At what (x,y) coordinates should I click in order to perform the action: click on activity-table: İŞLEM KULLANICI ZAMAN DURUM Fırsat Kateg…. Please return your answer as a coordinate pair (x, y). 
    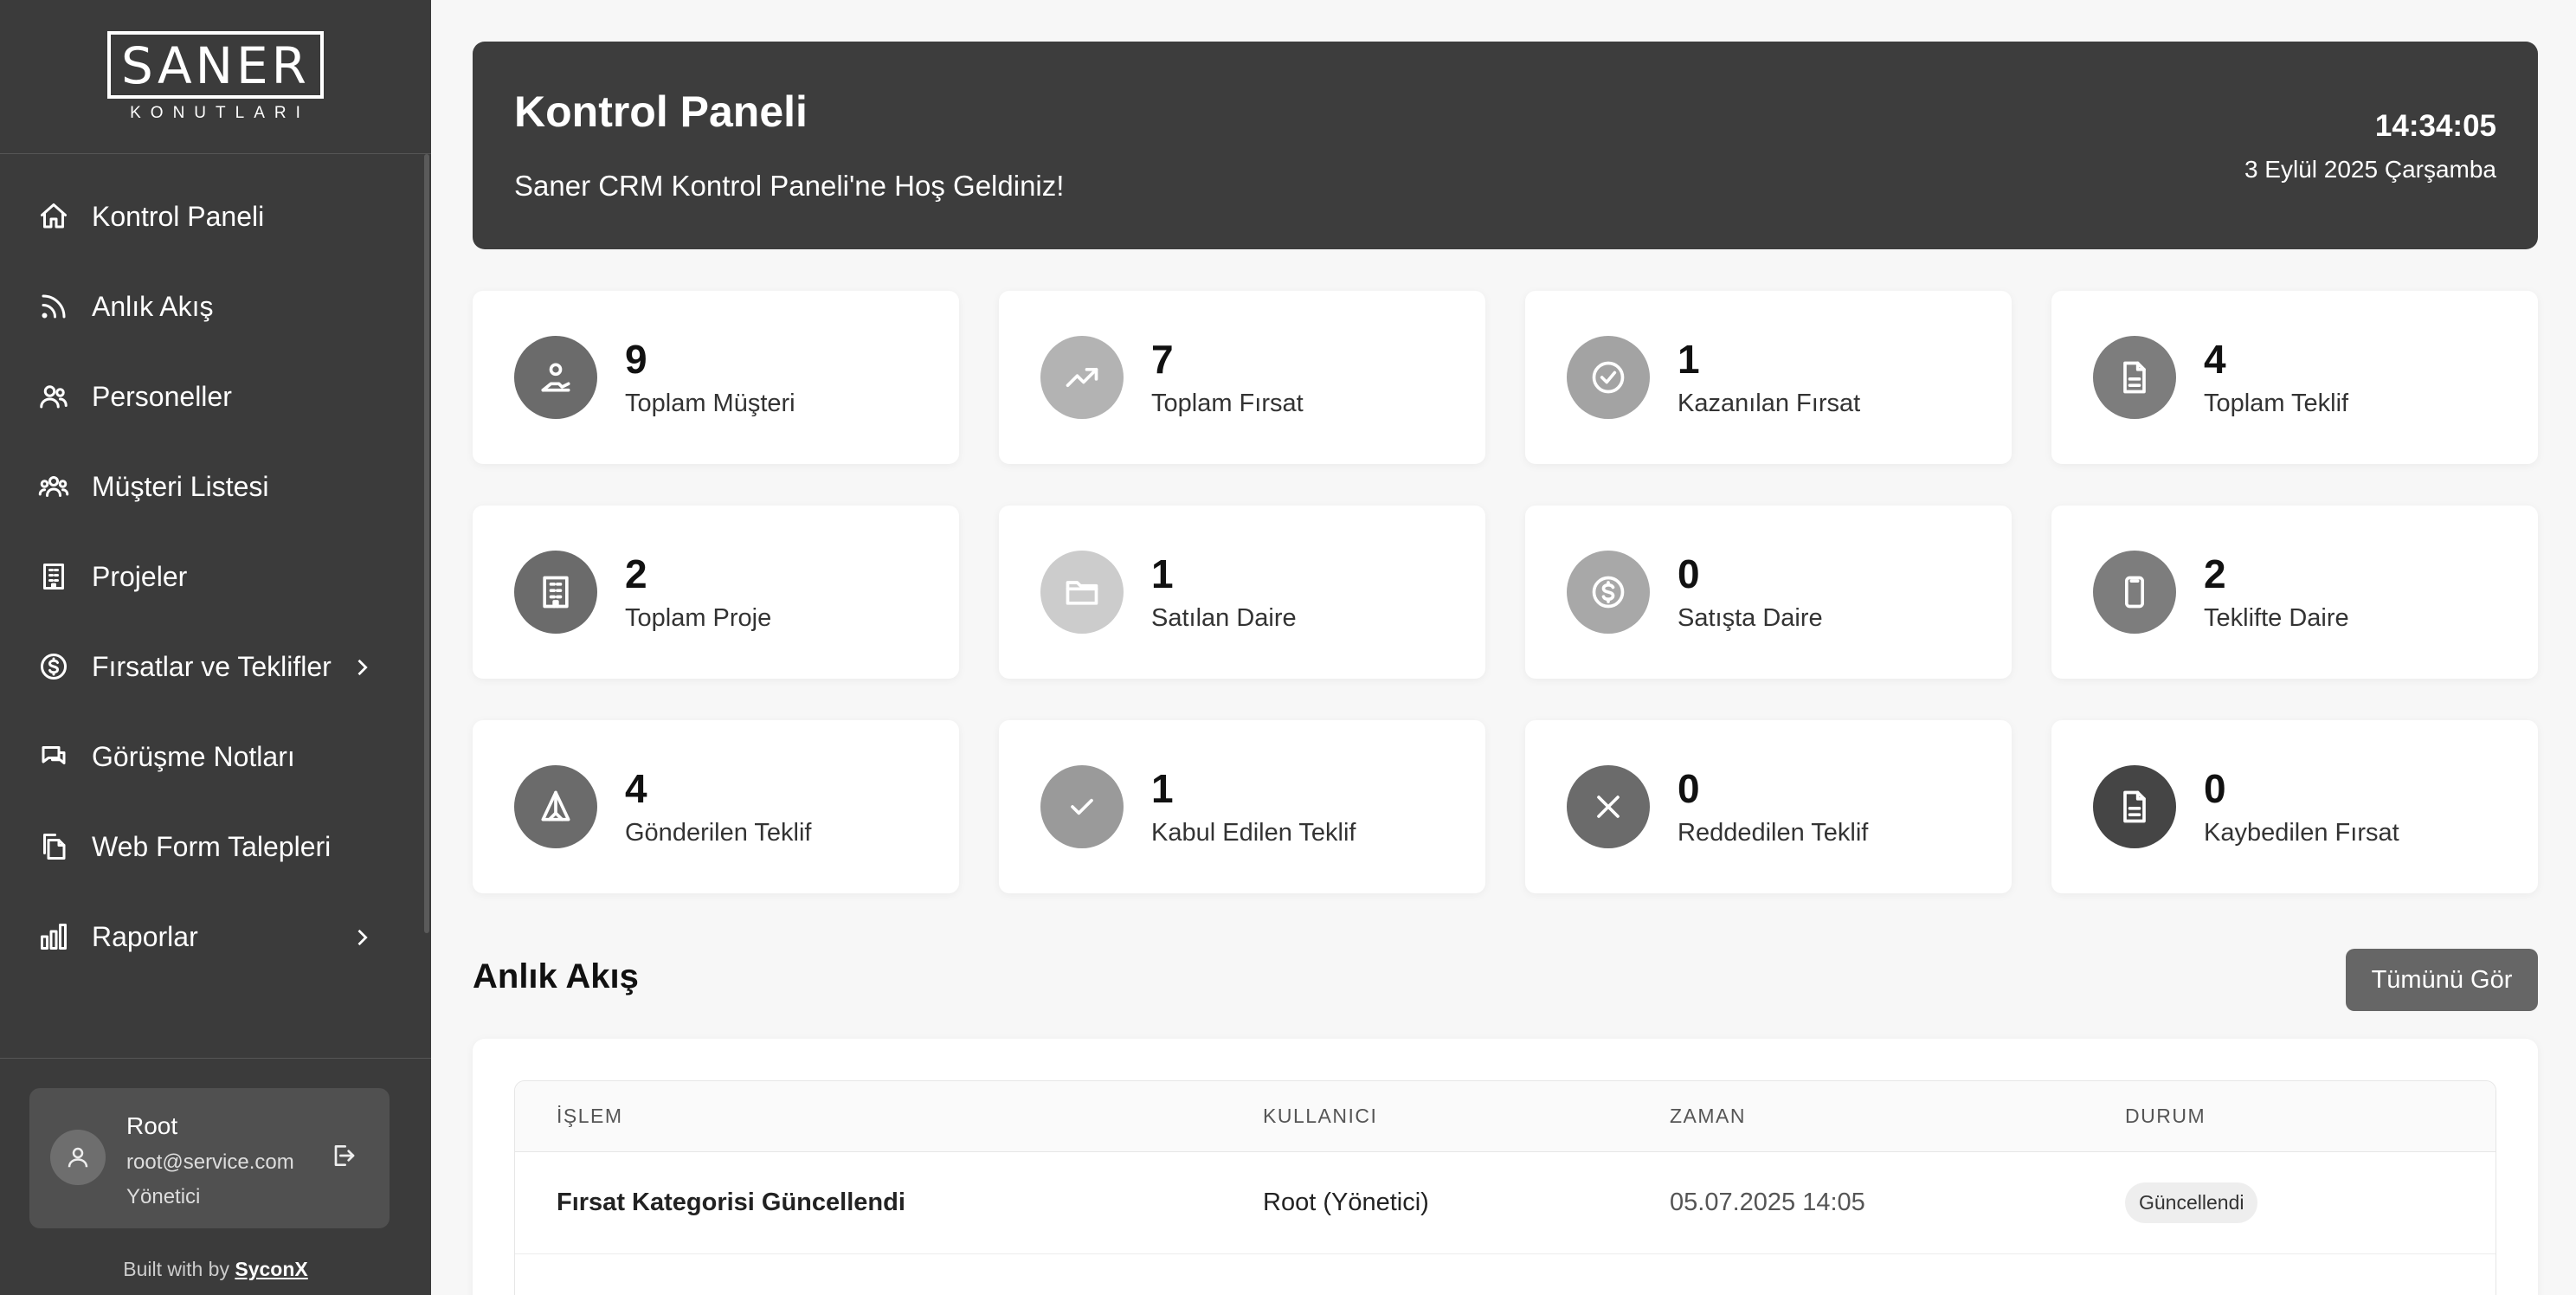
    Looking at the image, I should click on (1505, 1187).